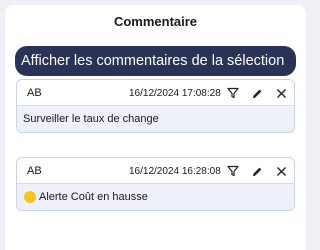  I want to click on comment-date: 16/12/2024 16:28:08, so click(175, 171).